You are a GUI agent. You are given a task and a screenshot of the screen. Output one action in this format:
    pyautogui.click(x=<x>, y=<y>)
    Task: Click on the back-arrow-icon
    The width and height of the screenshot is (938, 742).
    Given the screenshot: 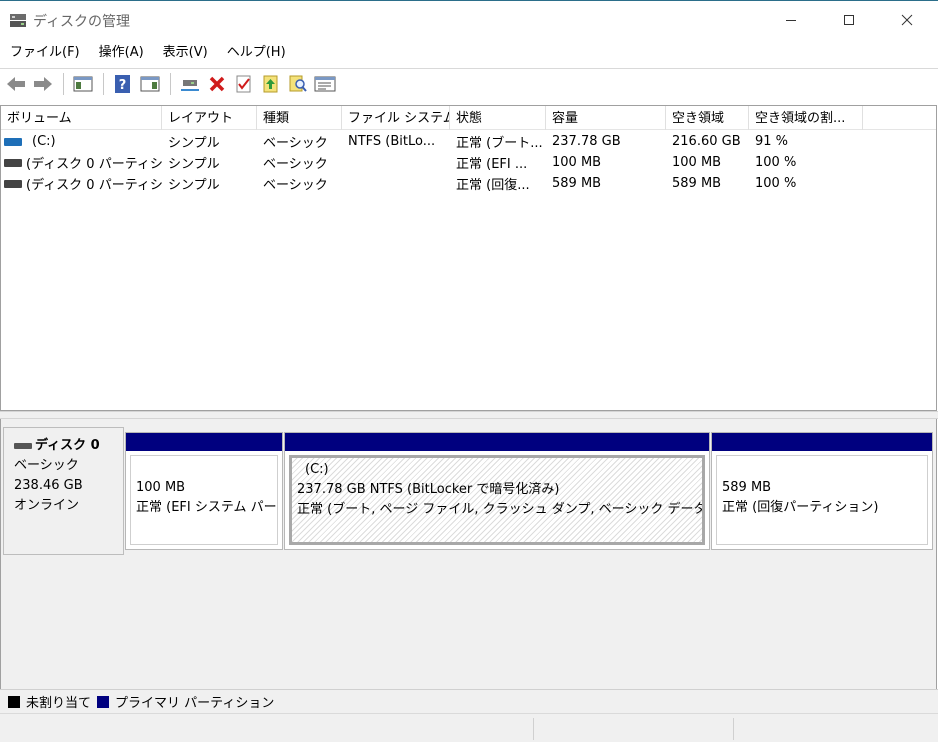 What is the action you would take?
    pyautogui.click(x=15, y=84)
    